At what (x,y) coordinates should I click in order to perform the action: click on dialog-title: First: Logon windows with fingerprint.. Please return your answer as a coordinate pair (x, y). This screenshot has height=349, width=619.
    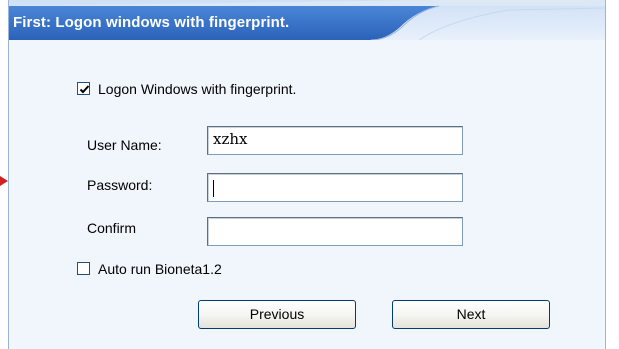
    Looking at the image, I should click on (151, 22).